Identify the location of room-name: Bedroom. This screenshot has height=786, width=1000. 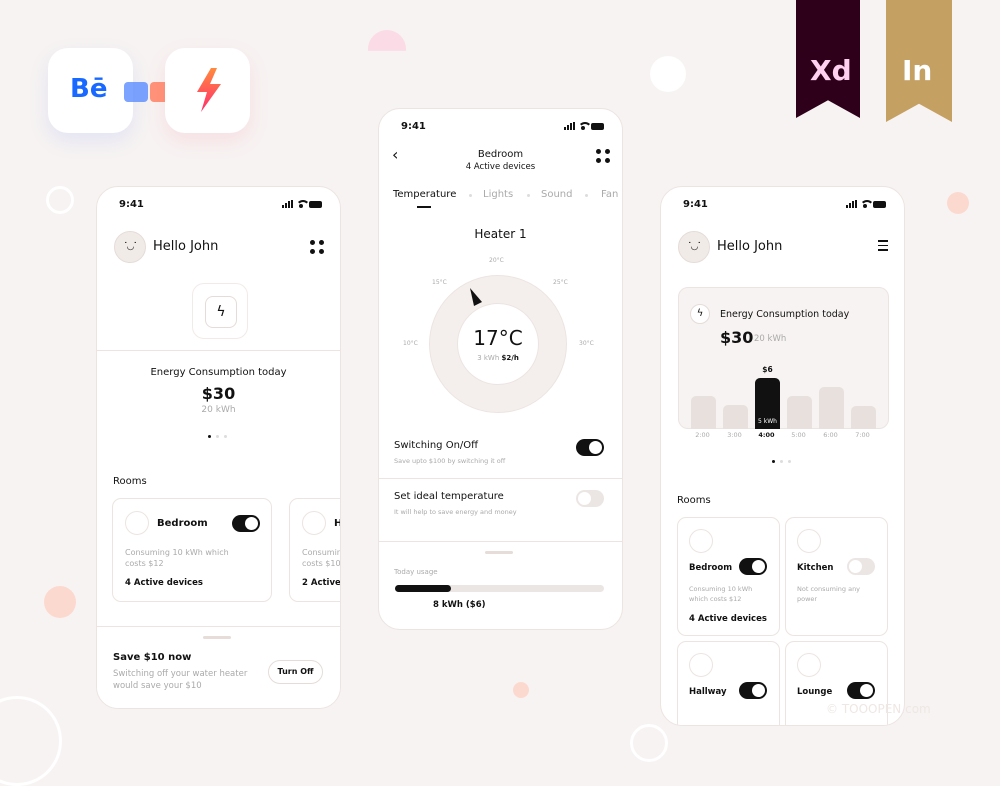
(182, 523).